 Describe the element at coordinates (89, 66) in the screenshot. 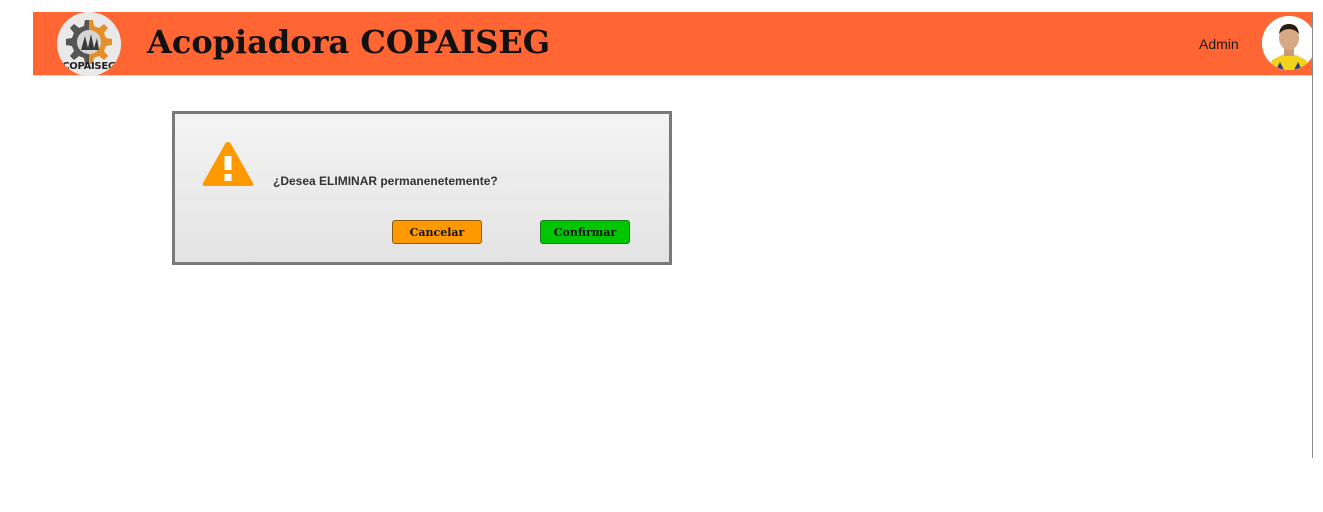

I see `logo-text: COPAISEG` at that location.